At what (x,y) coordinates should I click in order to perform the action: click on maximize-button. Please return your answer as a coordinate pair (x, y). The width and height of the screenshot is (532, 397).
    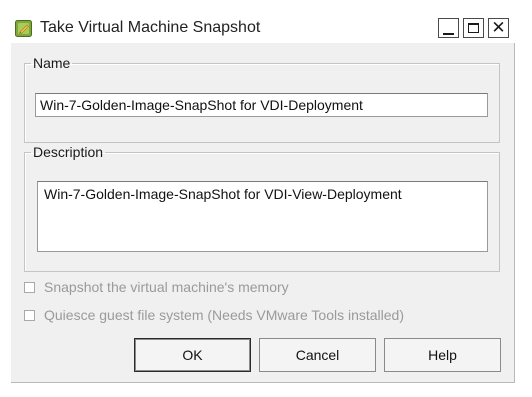
    Looking at the image, I should click on (473, 28).